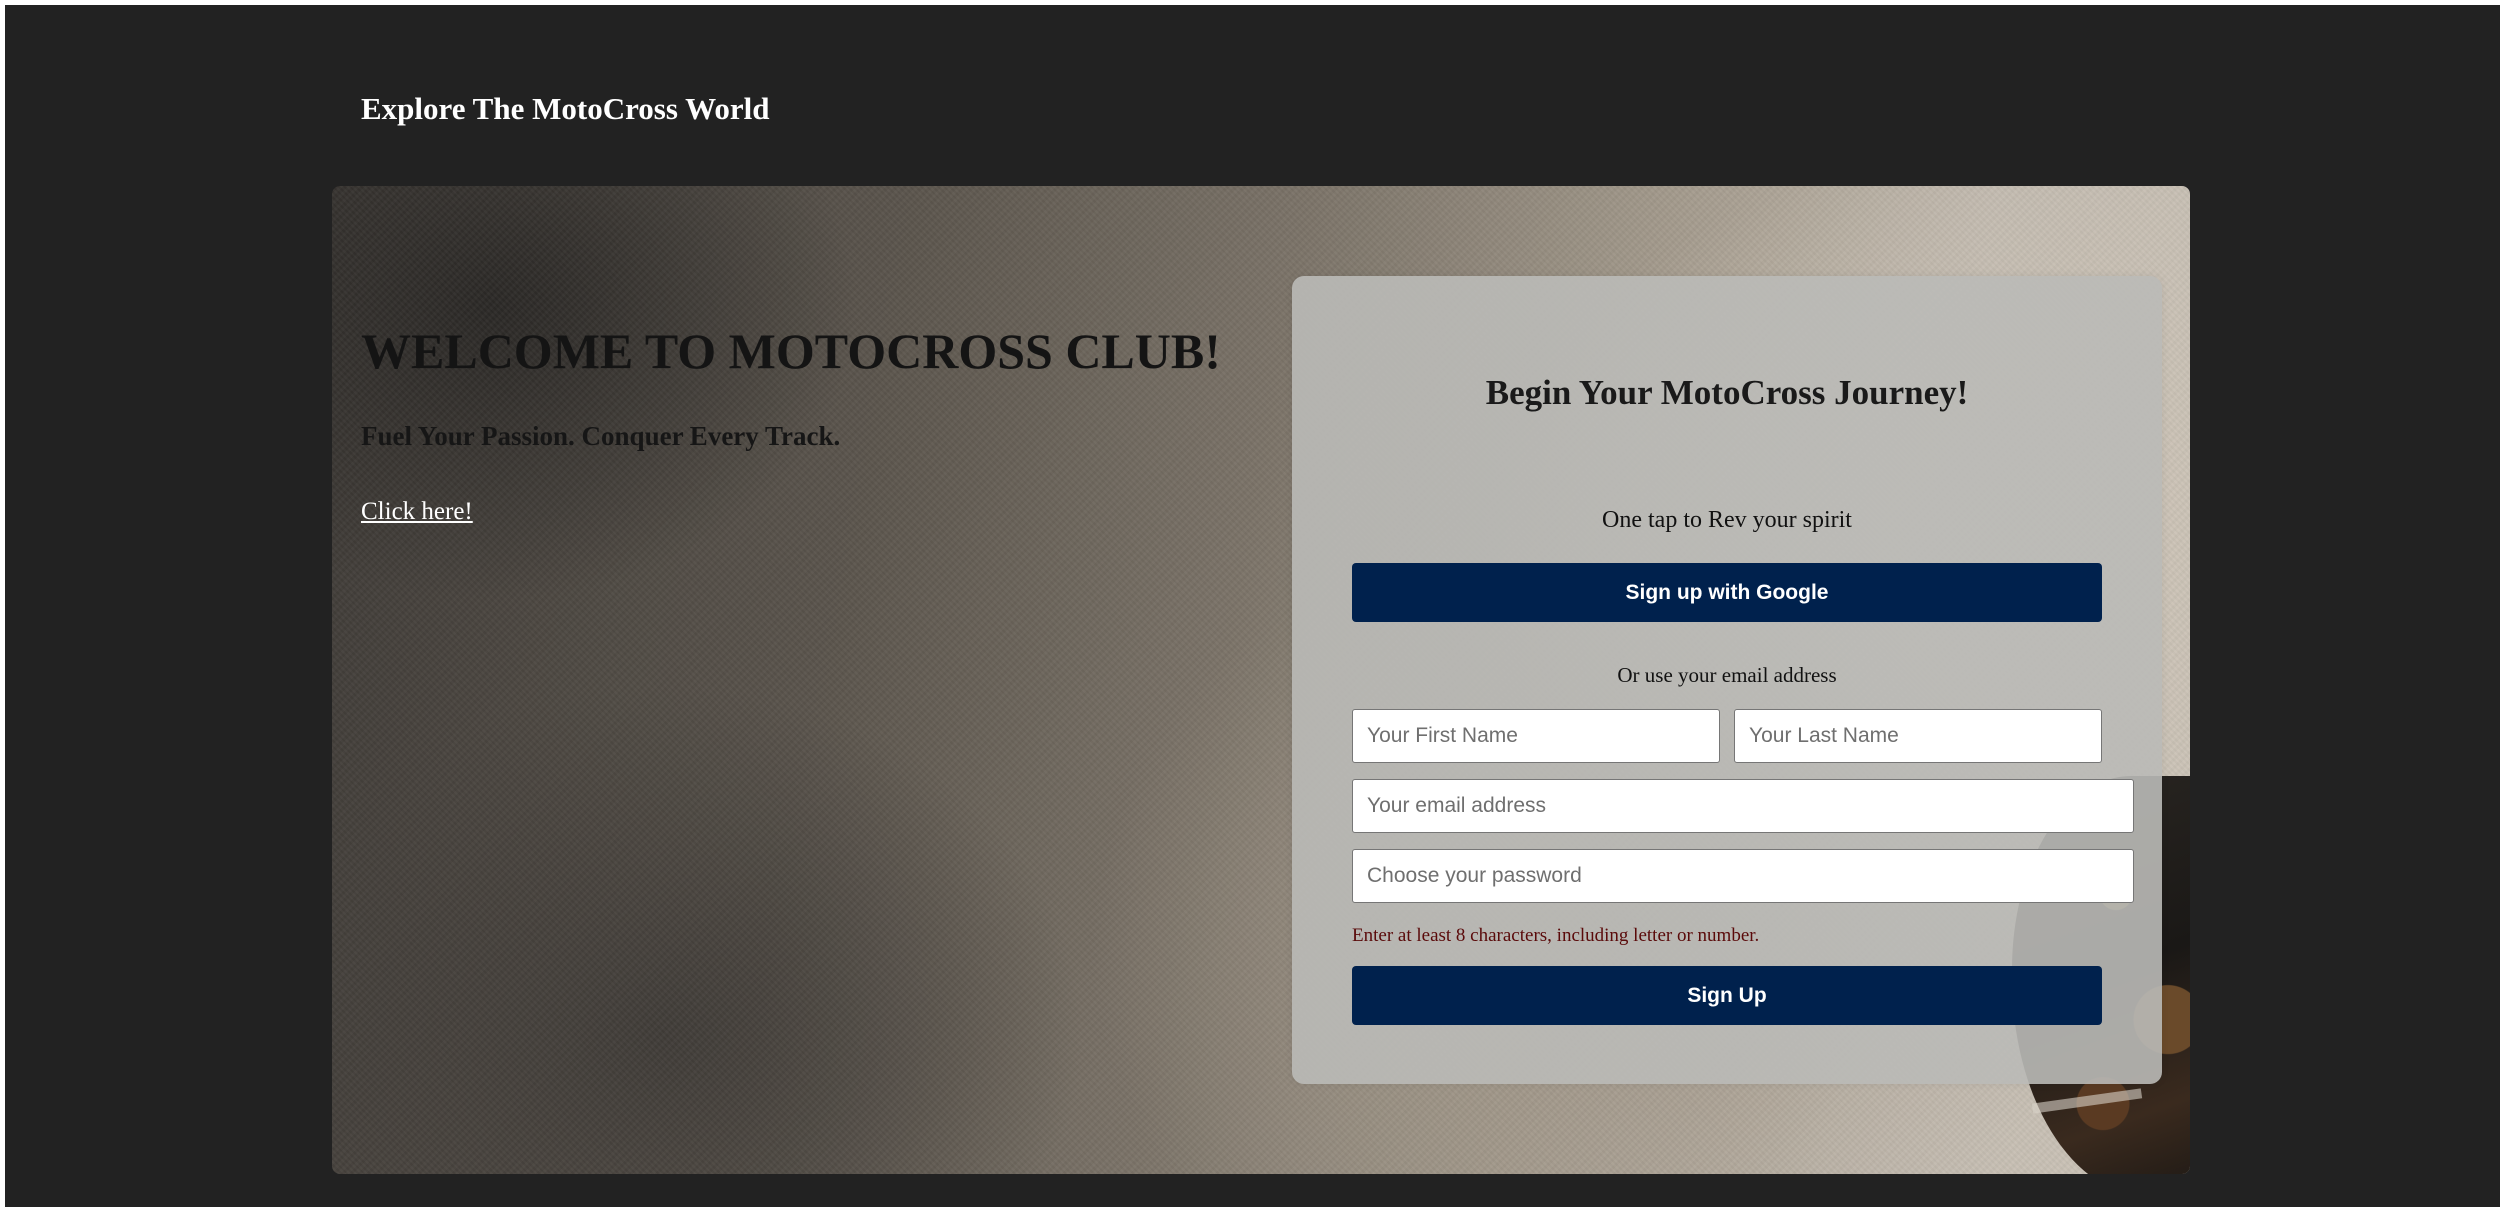 The height and width of the screenshot is (1207, 2500). Describe the element at coordinates (1727, 592) in the screenshot. I see `sign-up-with-google-button: Sign up with Google` at that location.